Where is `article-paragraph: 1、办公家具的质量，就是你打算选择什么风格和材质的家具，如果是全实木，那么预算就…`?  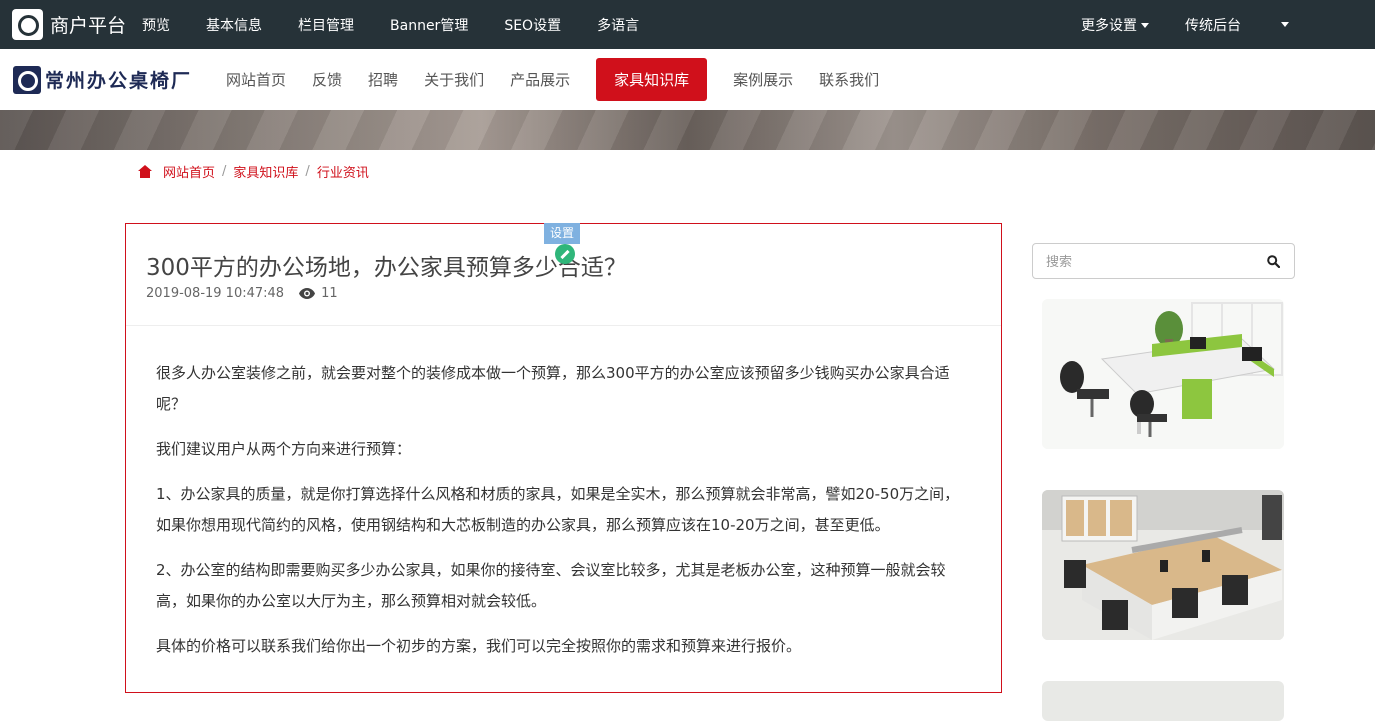 article-paragraph: 1、办公家具的质量，就是你打算选择什么风格和材质的家具，如果是全实木，那么预算就… is located at coordinates (558, 509).